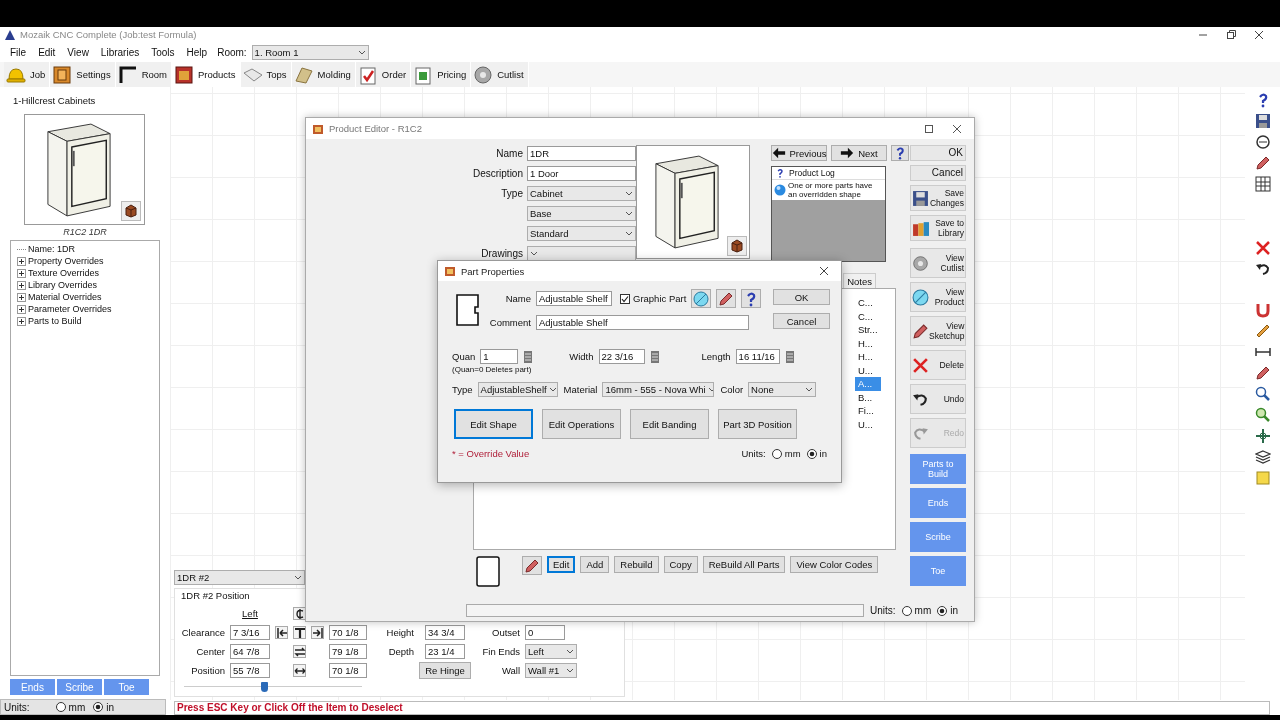 This screenshot has width=1280, height=720. I want to click on input-field: 23 1/4, so click(445, 651).